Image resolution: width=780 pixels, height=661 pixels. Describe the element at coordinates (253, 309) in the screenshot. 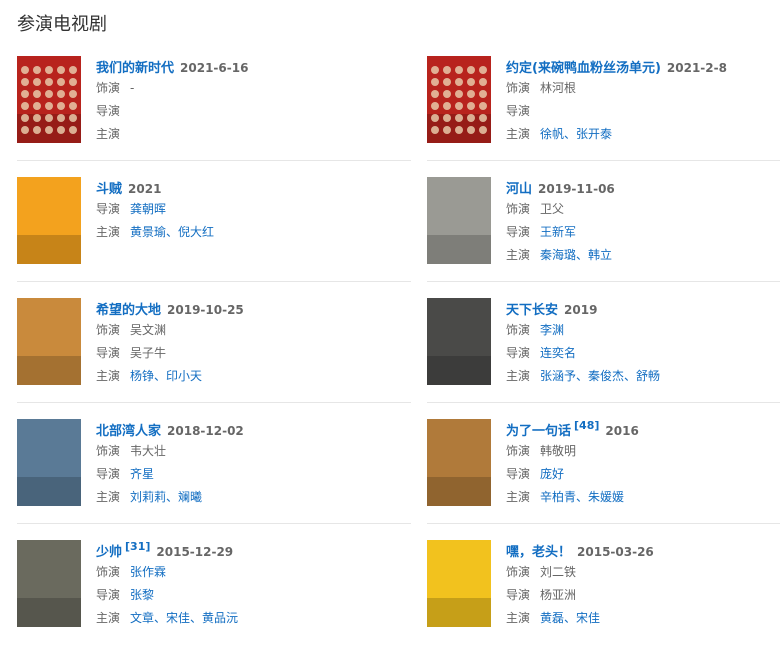

I see `title-line: 希望的大地 2019-10-25` at that location.